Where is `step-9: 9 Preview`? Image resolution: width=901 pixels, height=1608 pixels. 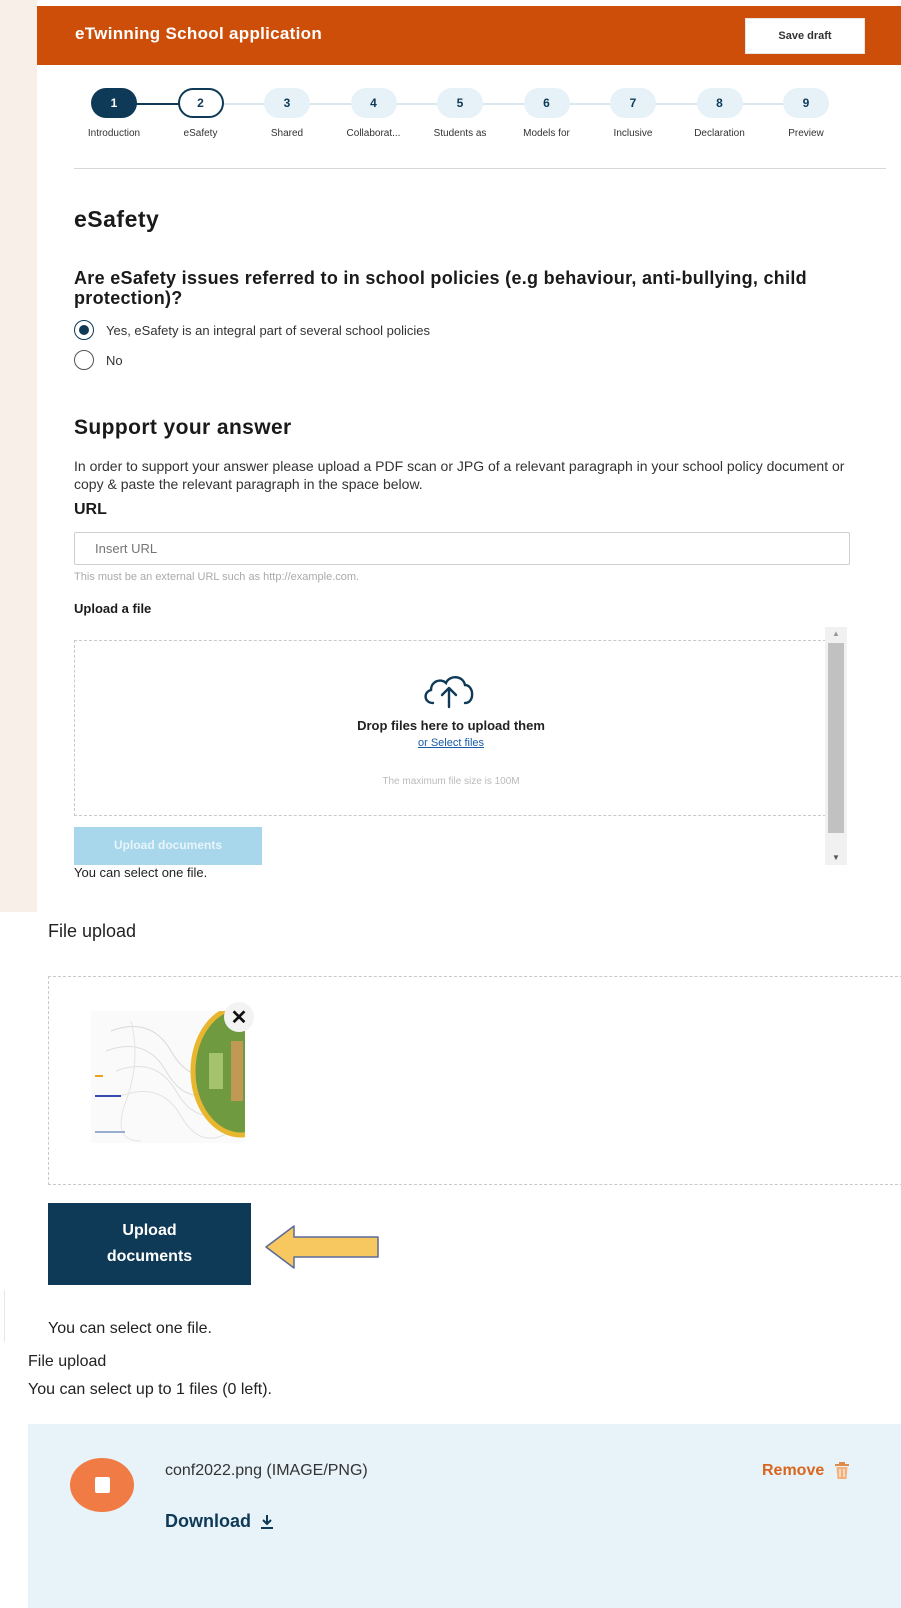 step-9: 9 Preview is located at coordinates (806, 113).